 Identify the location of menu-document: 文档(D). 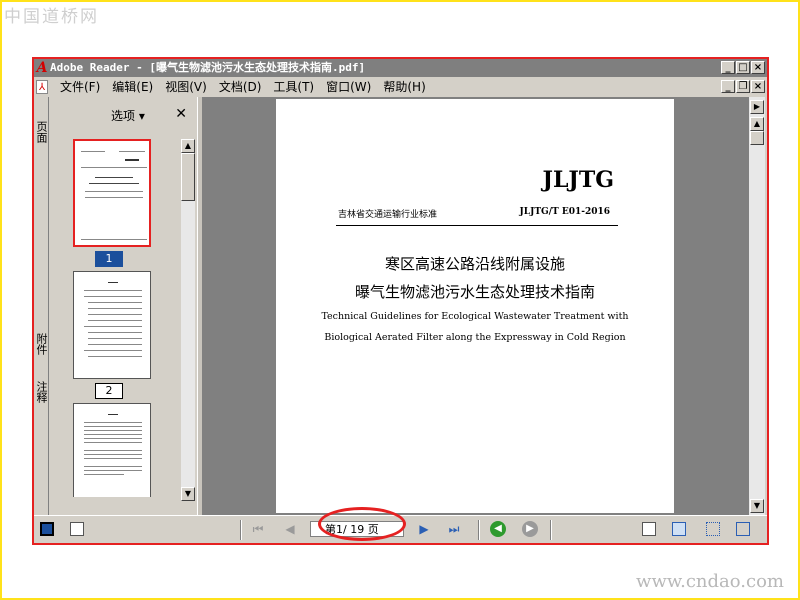
(240, 87).